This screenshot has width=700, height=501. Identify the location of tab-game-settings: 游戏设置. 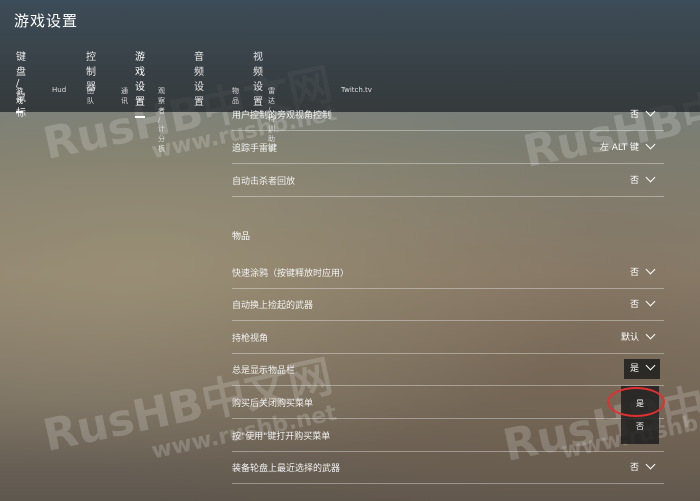
(140, 83).